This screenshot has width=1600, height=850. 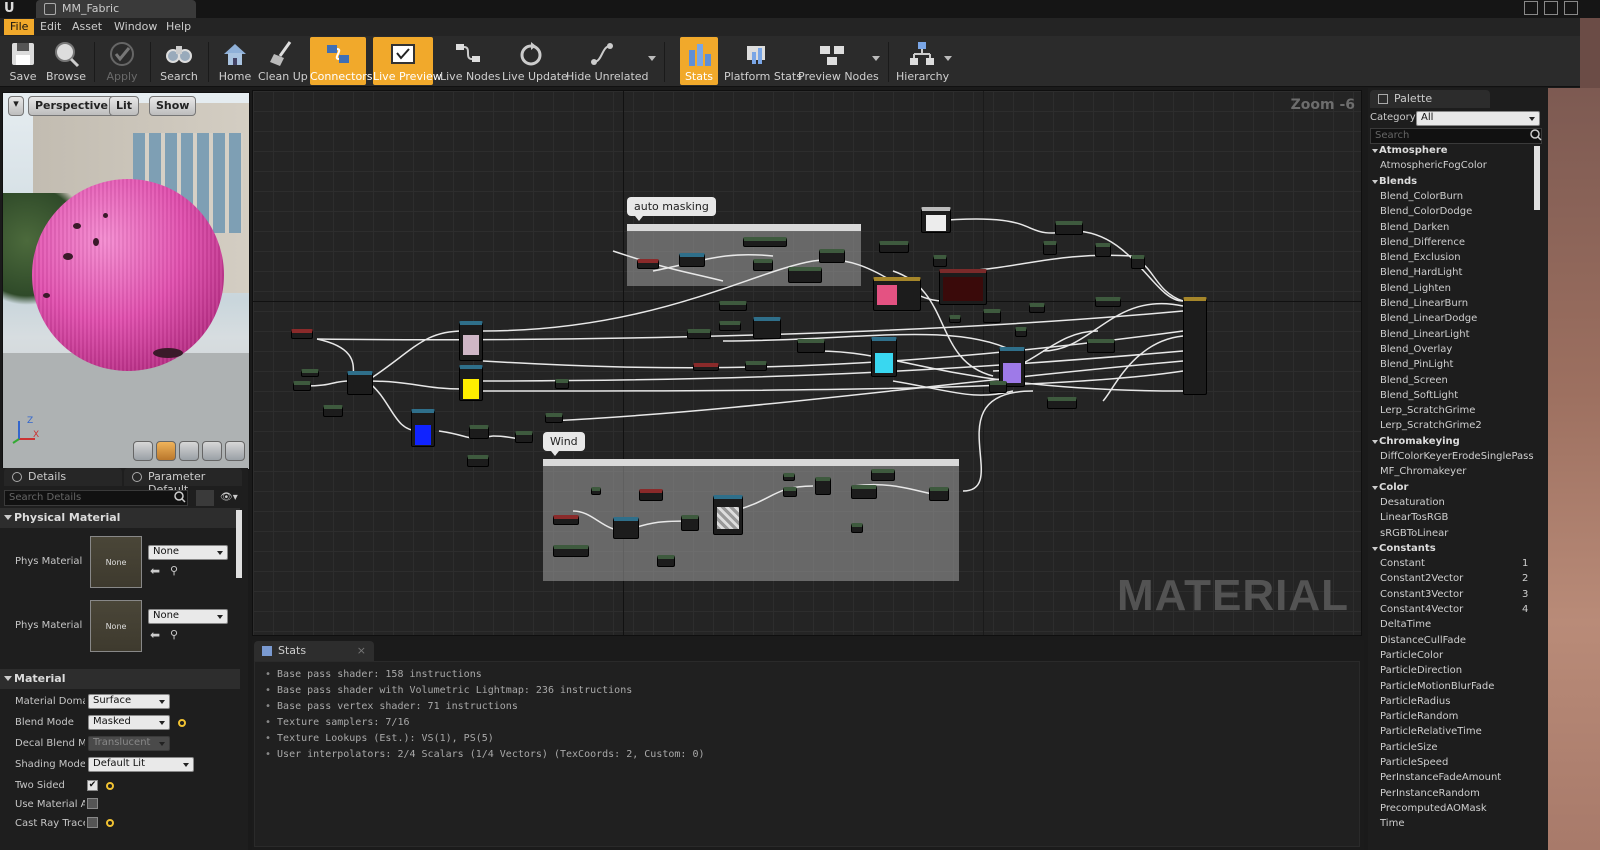 I want to click on palette-item: sRGBToLinear, so click(x=1455, y=533).